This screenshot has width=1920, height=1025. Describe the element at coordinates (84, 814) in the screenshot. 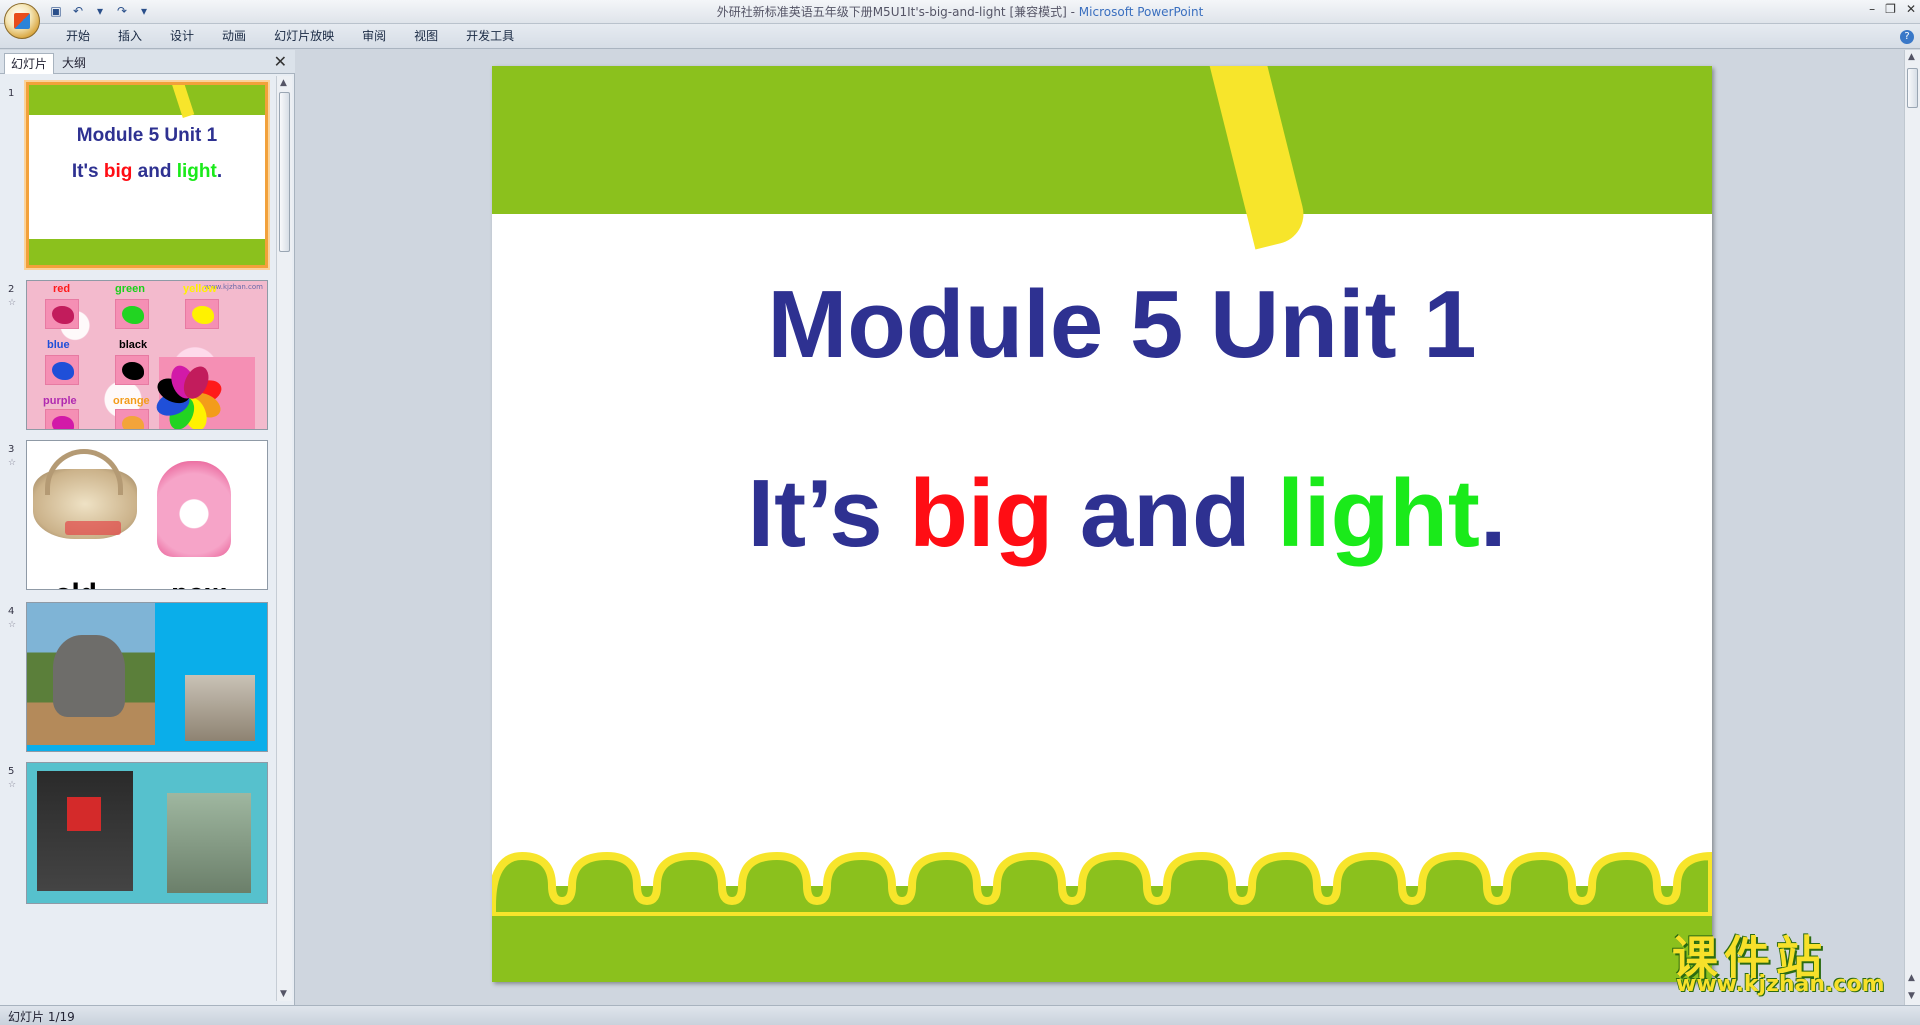

I see `shirt-shape` at that location.